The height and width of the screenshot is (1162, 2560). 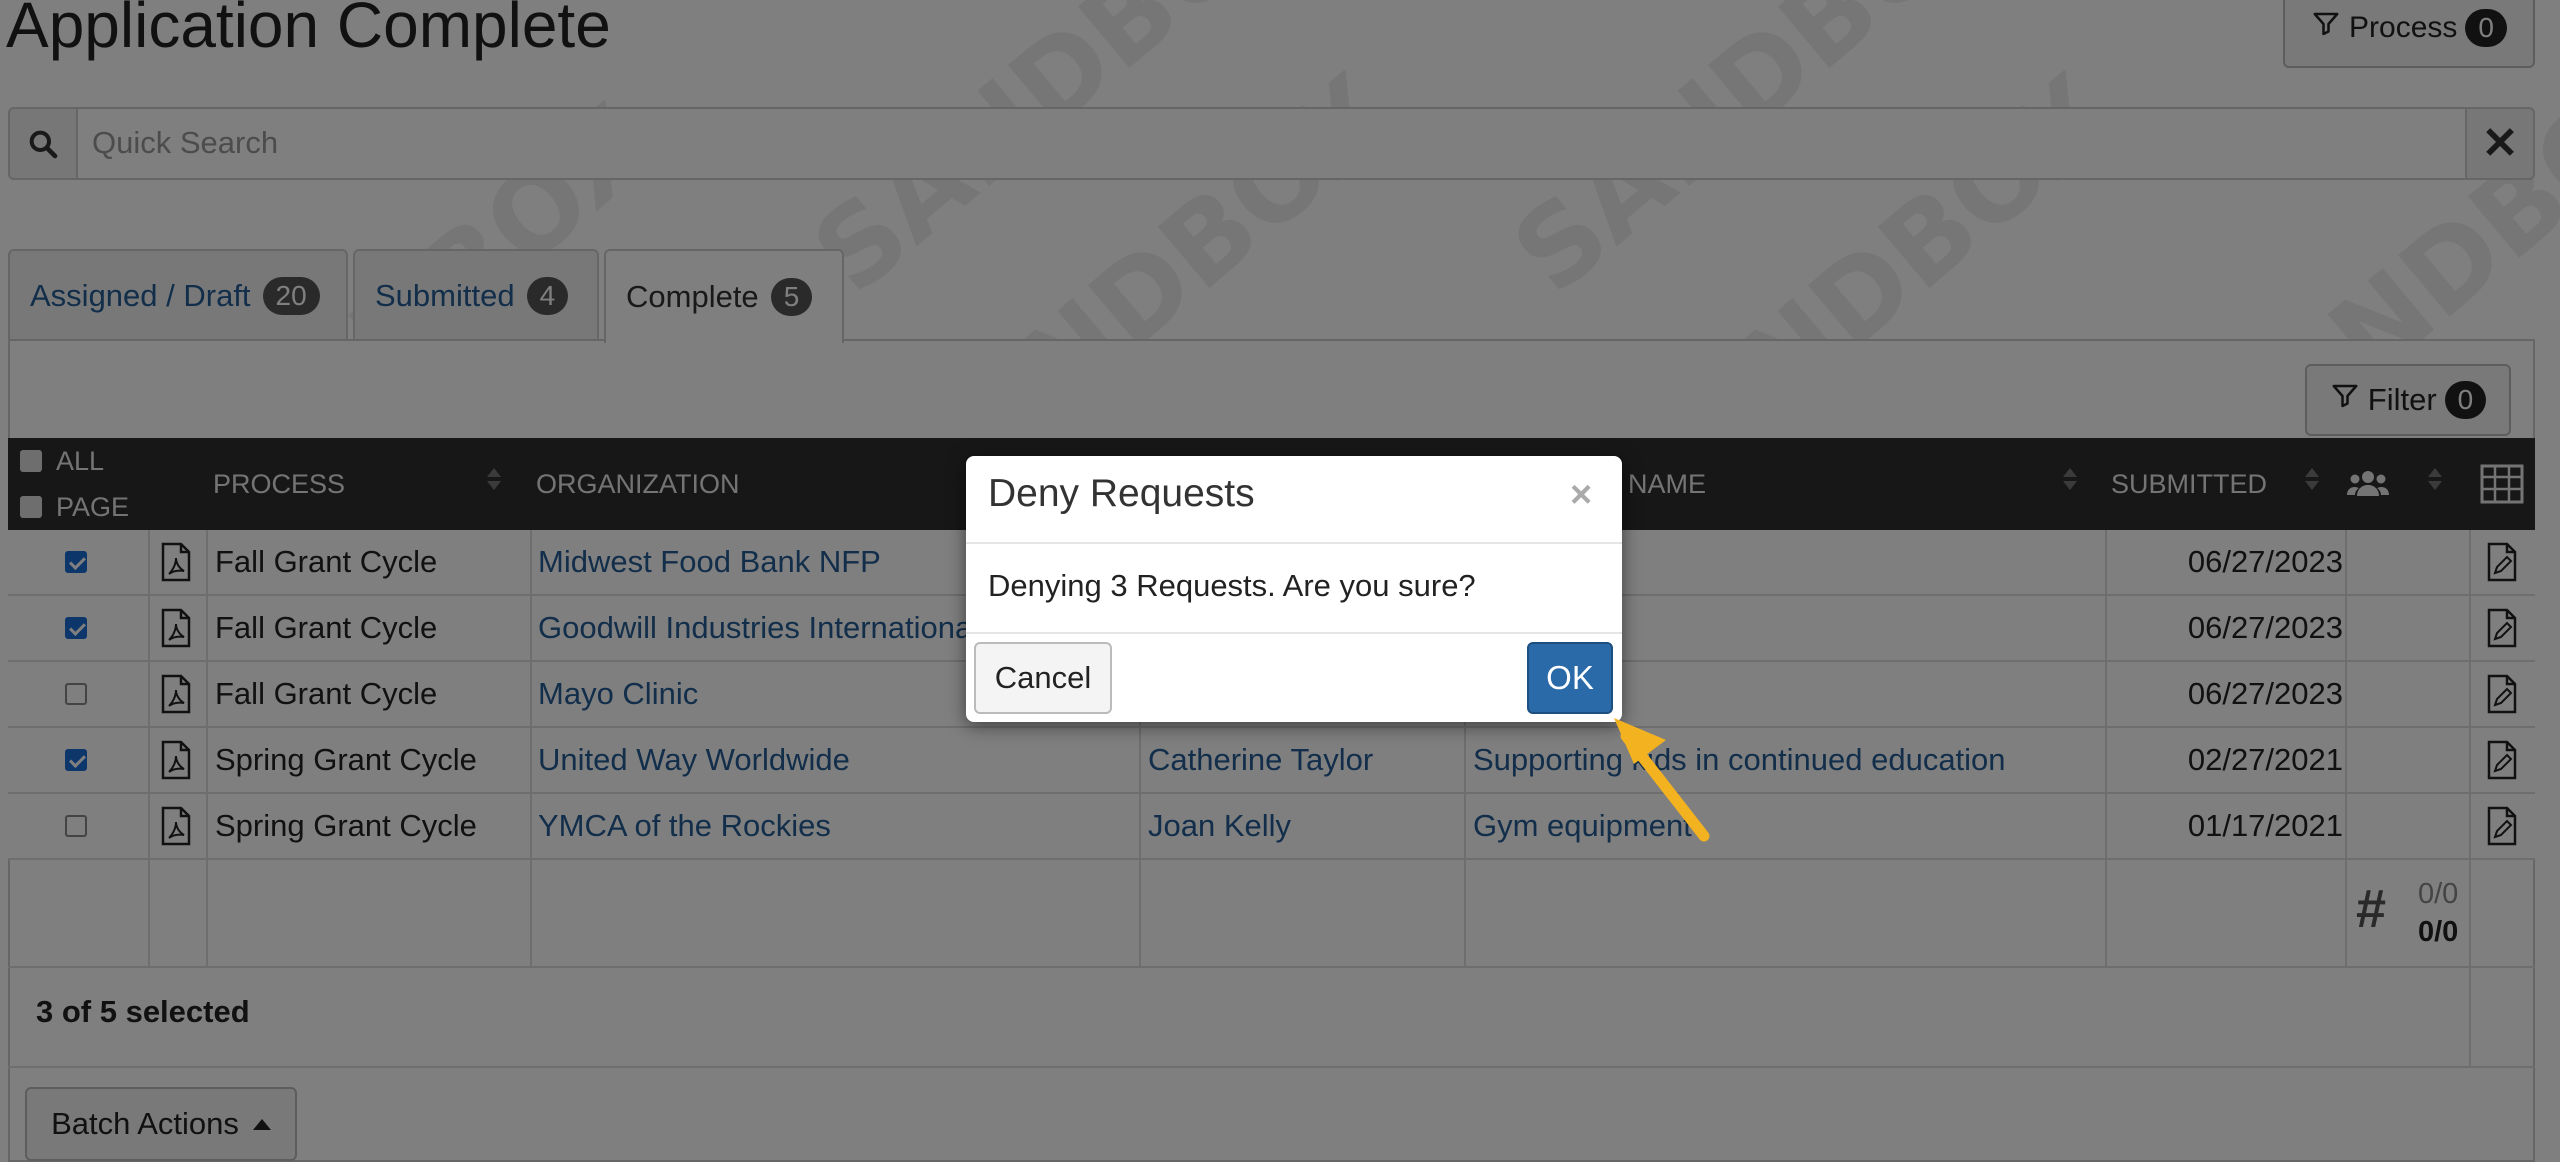 I want to click on cancel-button: Cancel, so click(x=1043, y=678).